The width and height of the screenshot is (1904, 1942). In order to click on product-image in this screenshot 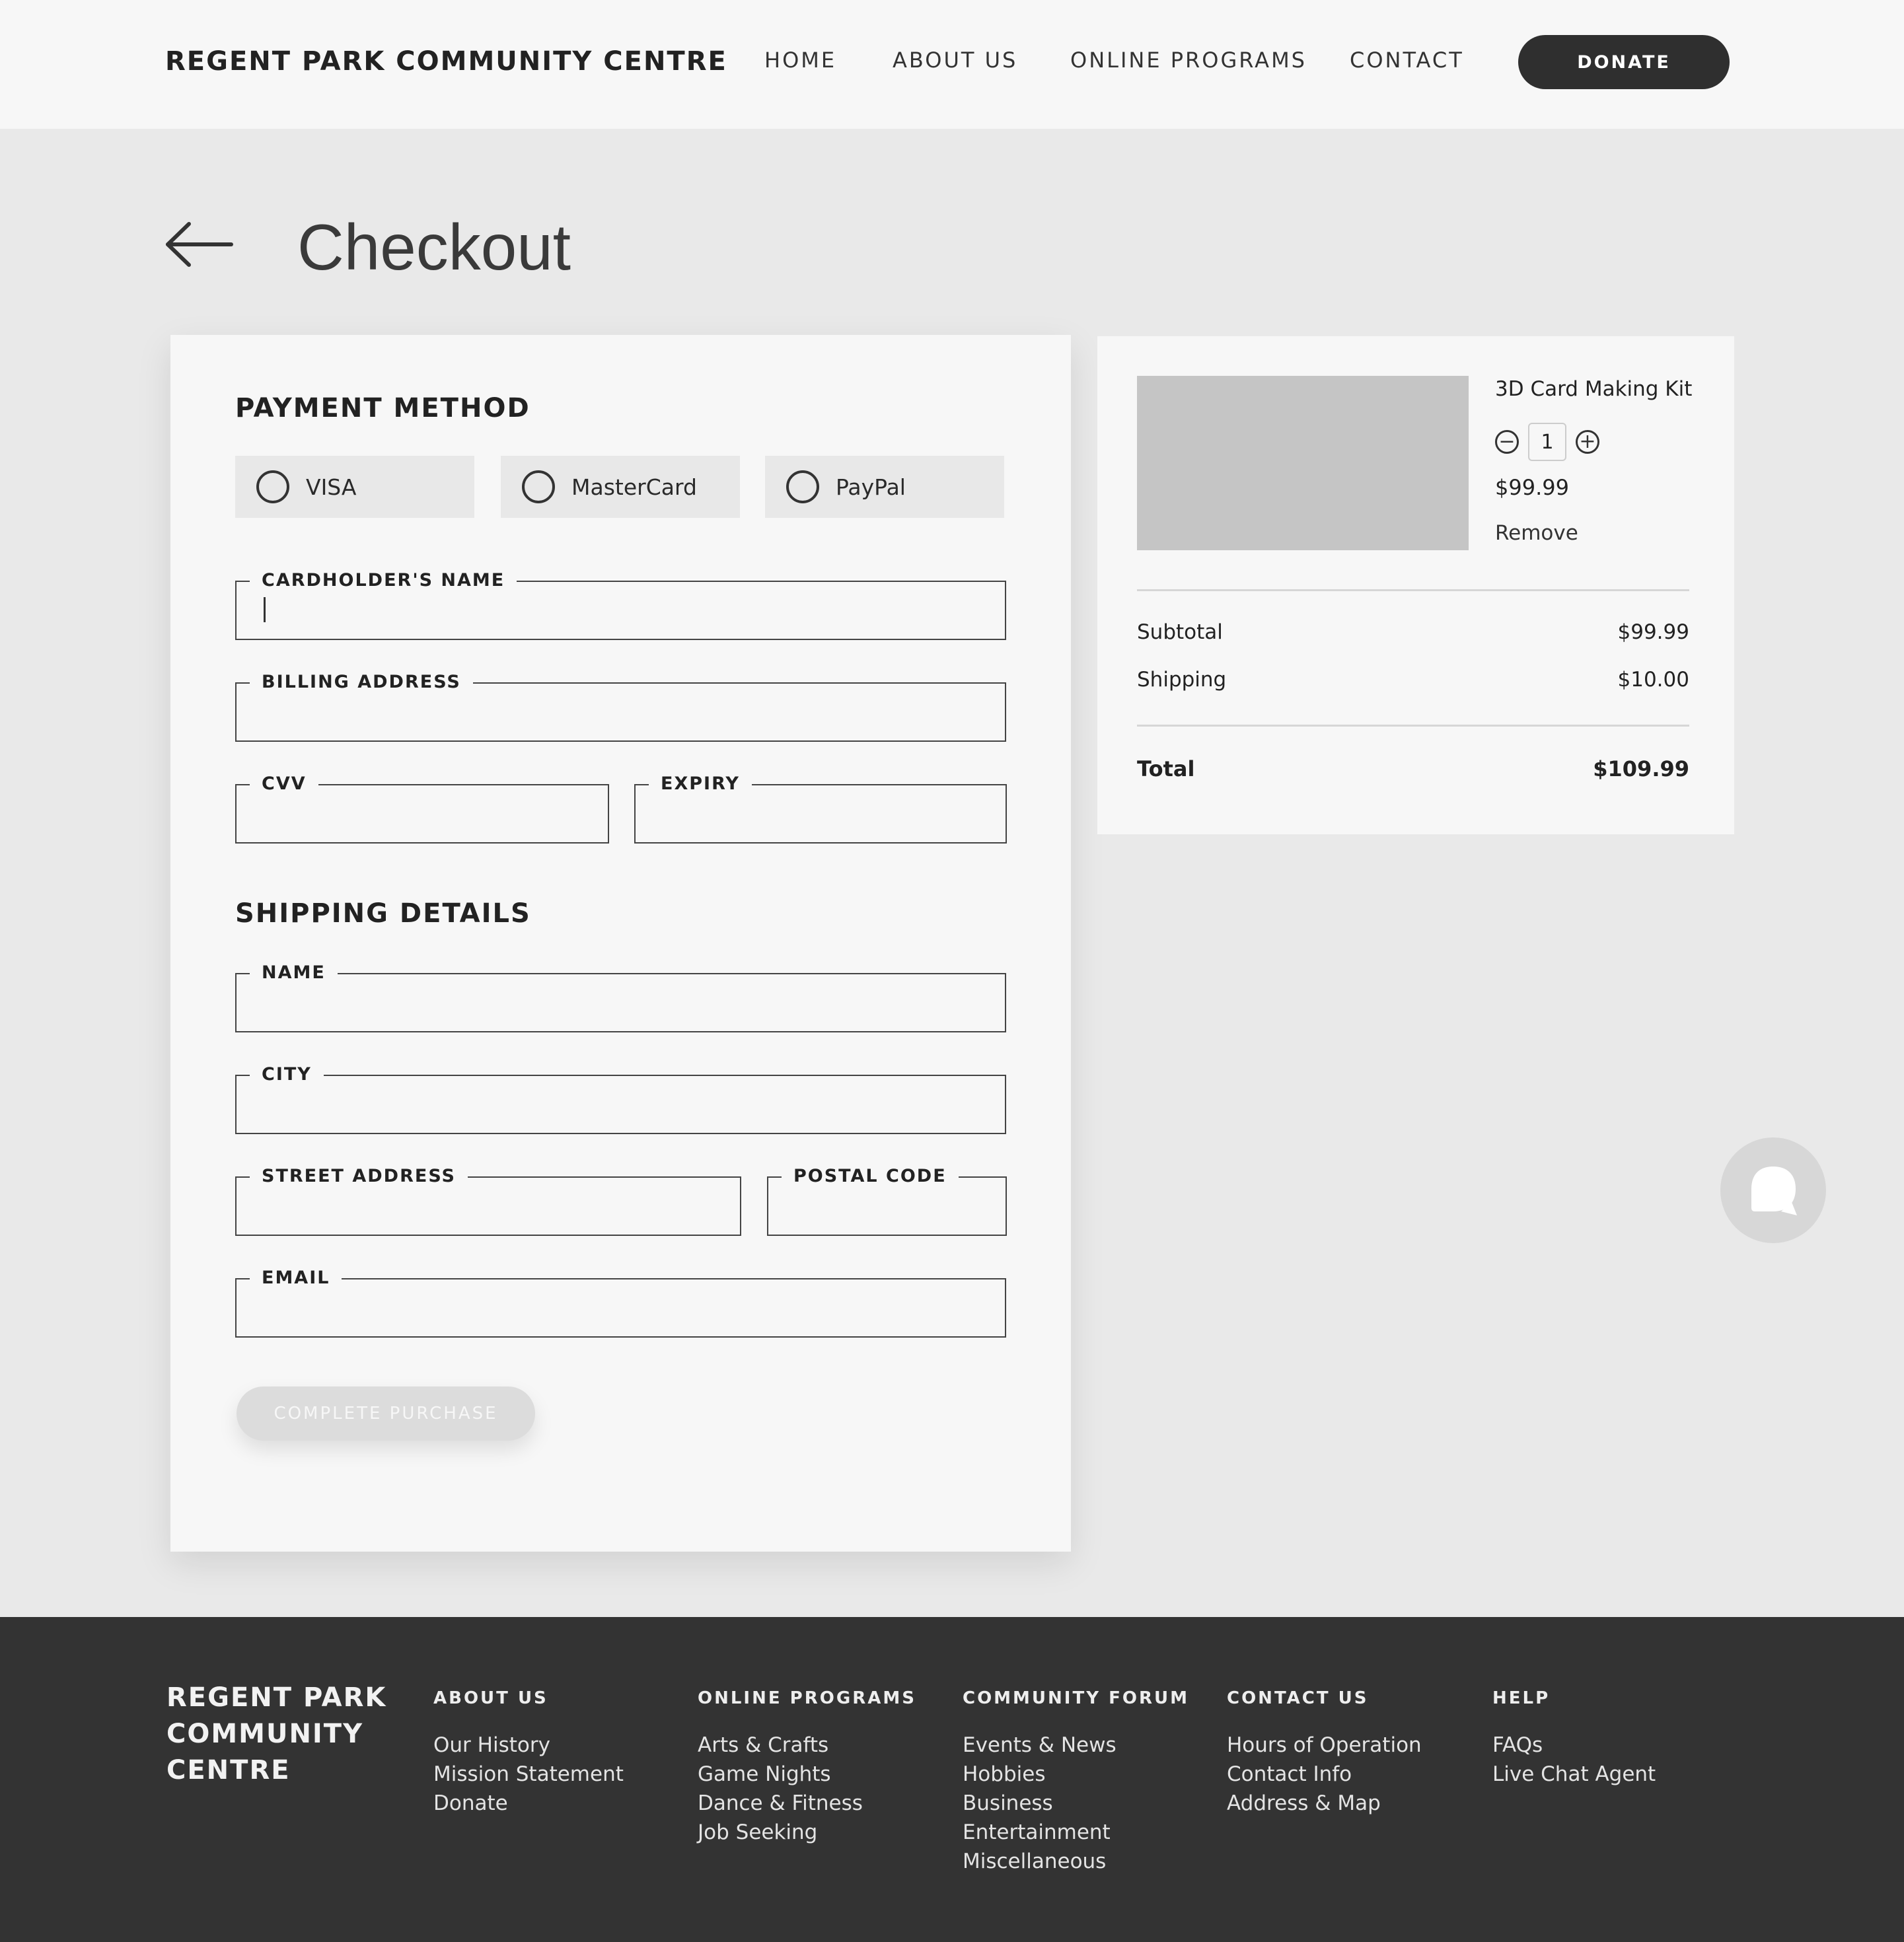, I will do `click(1303, 463)`.